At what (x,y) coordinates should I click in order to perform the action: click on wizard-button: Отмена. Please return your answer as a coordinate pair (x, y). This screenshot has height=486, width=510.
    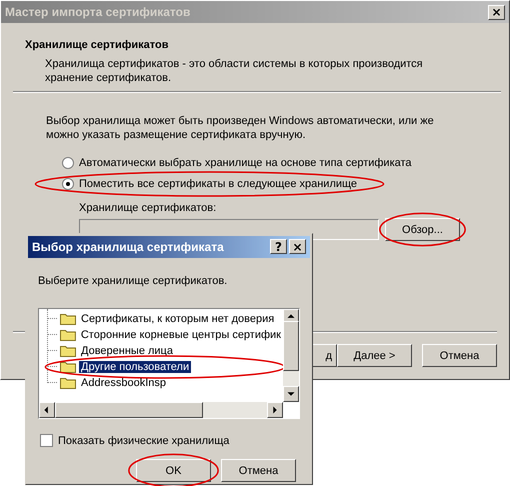
    Looking at the image, I should click on (459, 355).